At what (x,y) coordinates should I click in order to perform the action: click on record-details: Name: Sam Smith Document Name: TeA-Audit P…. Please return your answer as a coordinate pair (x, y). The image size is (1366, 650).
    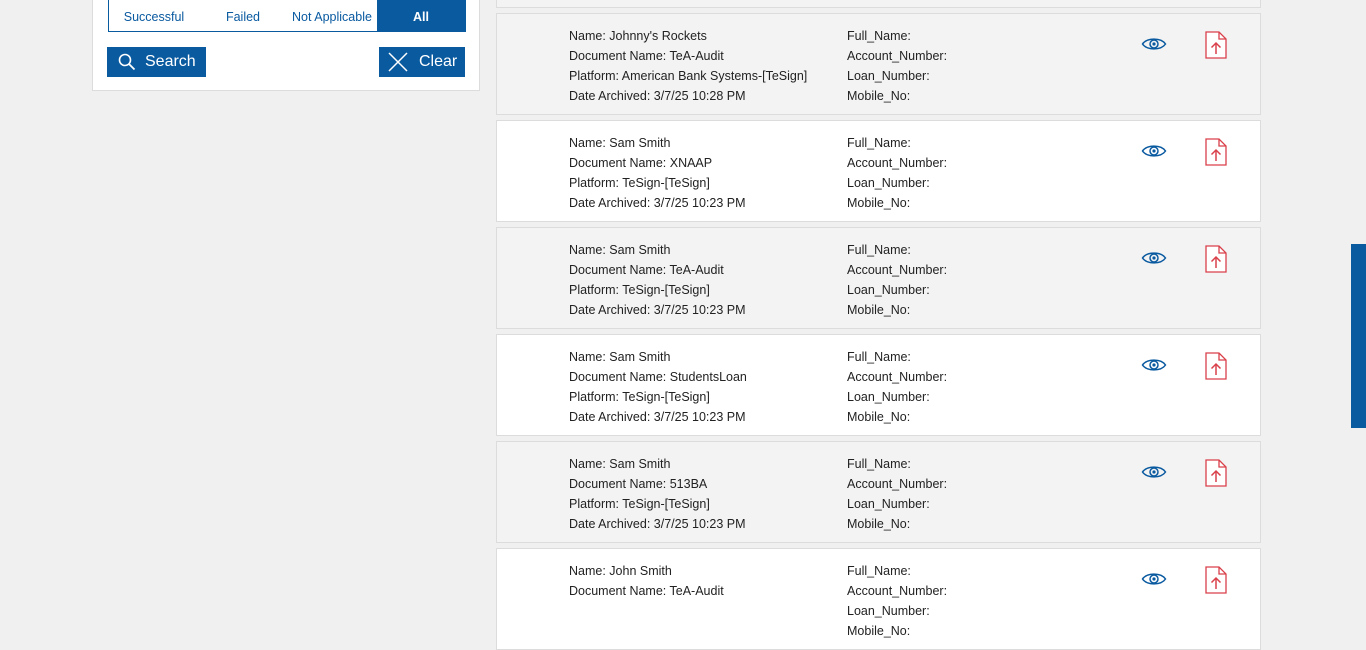
    Looking at the image, I should click on (657, 280).